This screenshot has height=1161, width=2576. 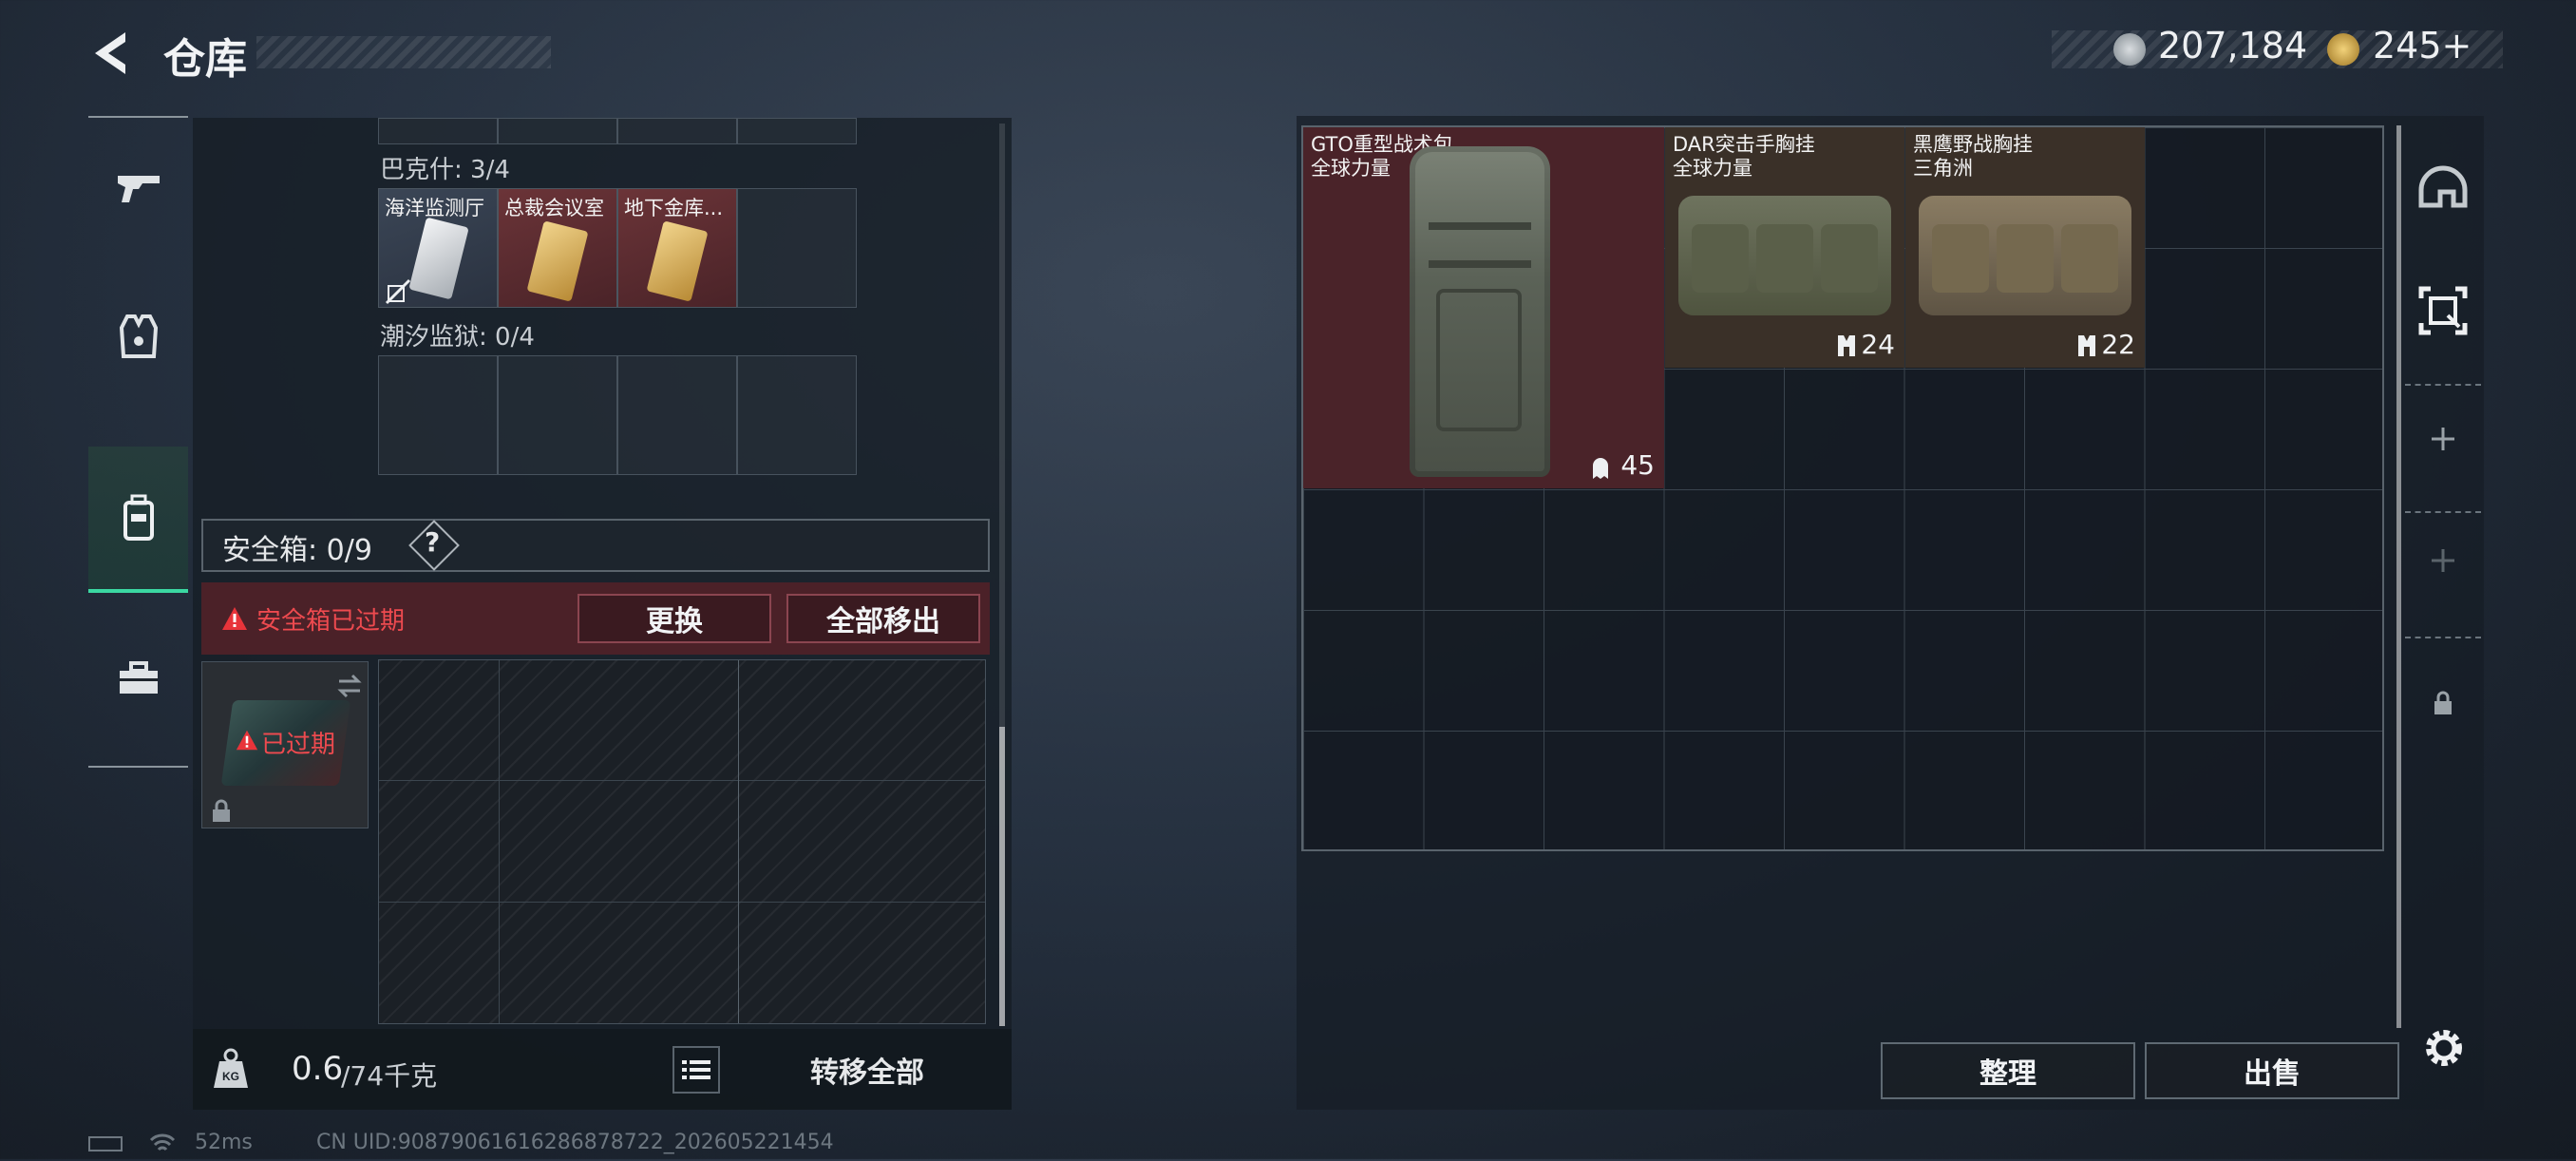 What do you see at coordinates (162, 1146) in the screenshot?
I see `wifi-icon` at bounding box center [162, 1146].